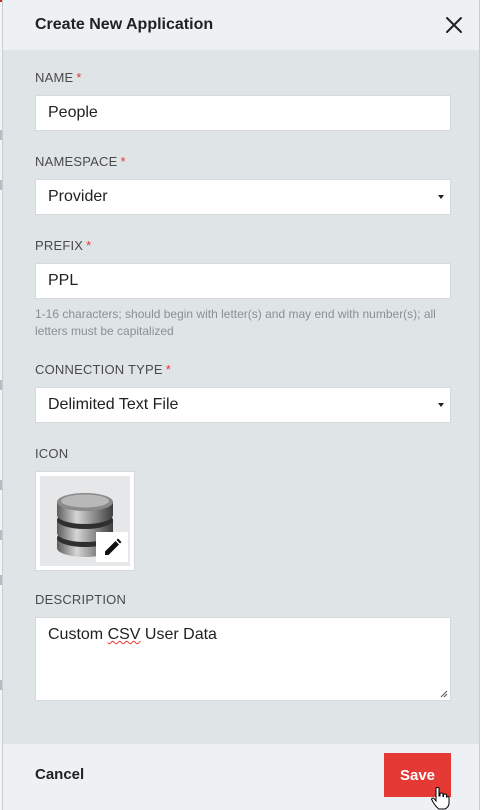  I want to click on description-label-text: DESCRIPTION, so click(81, 599).